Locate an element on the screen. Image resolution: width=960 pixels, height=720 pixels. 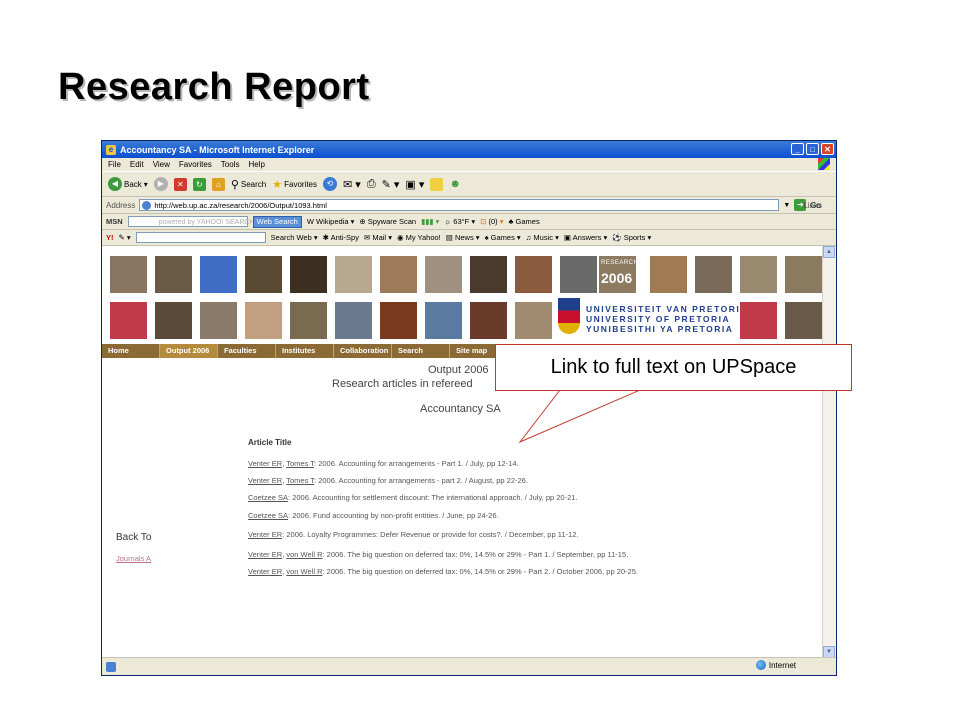
menu-view: View is located at coordinates (161, 164).